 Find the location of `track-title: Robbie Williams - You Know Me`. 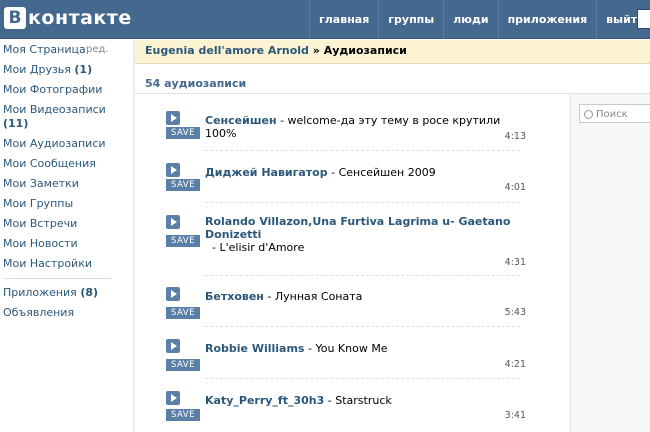

track-title: Robbie Williams - You Know Me is located at coordinates (360, 348).